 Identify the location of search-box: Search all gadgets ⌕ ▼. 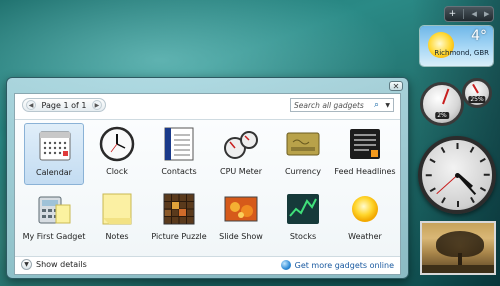
(342, 105).